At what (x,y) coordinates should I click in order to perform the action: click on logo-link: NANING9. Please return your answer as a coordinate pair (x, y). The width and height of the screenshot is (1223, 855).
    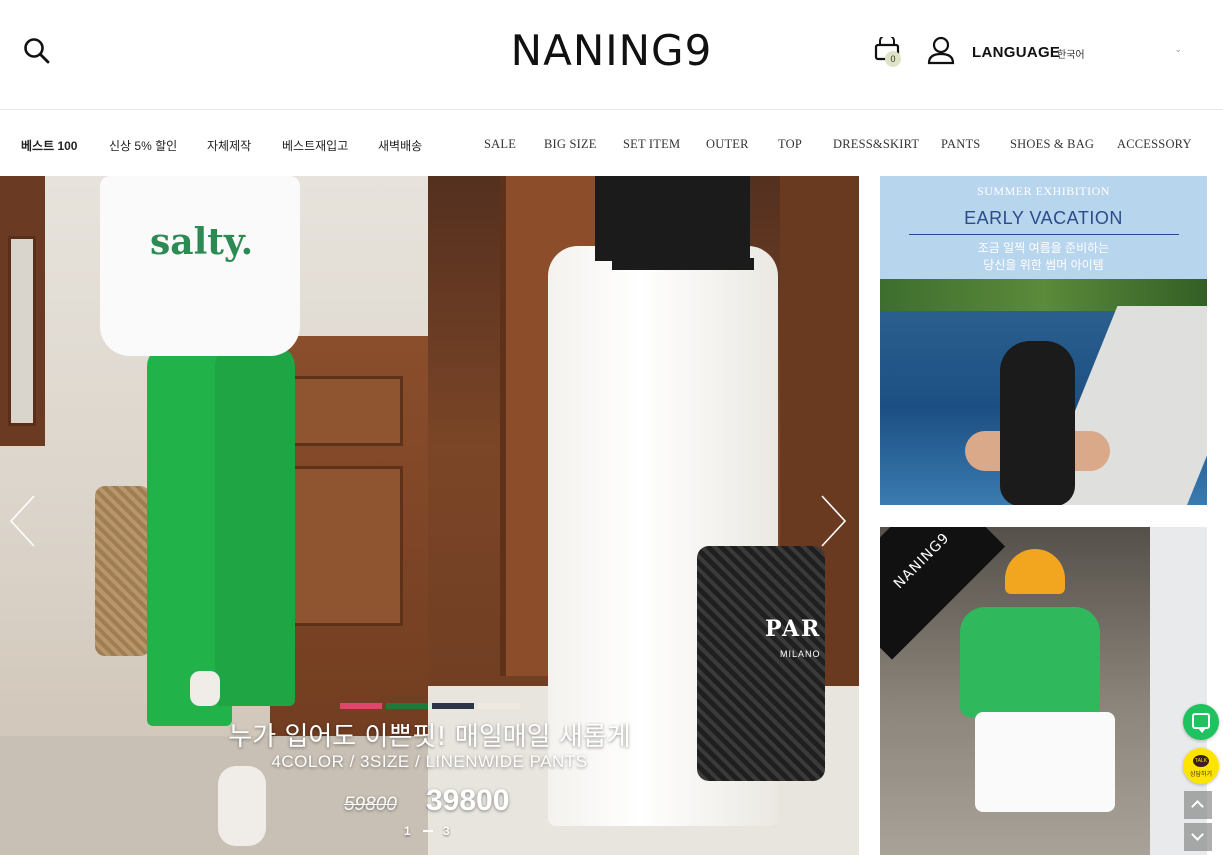
    Looking at the image, I should click on (612, 50).